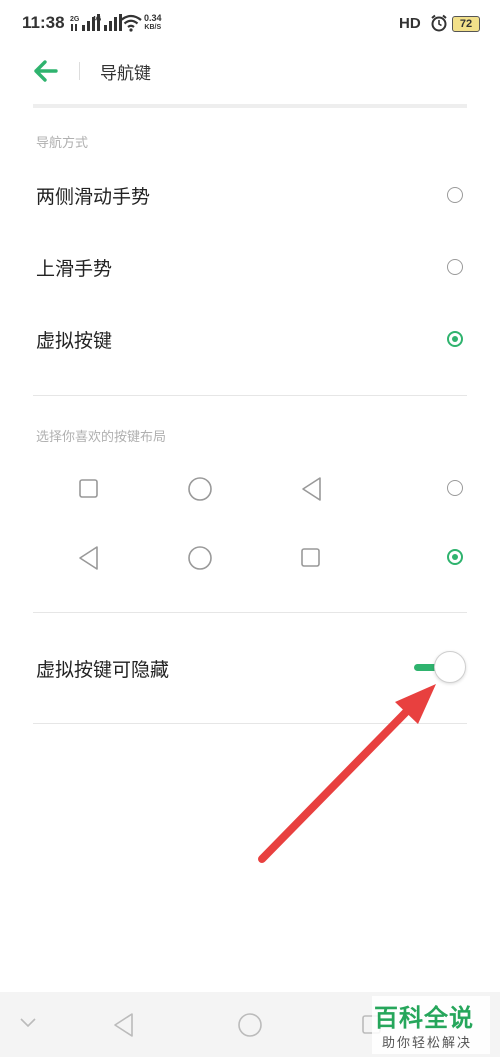 The height and width of the screenshot is (1057, 500). What do you see at coordinates (75, 19) in the screenshot?
I see `network-type-1: 2G` at bounding box center [75, 19].